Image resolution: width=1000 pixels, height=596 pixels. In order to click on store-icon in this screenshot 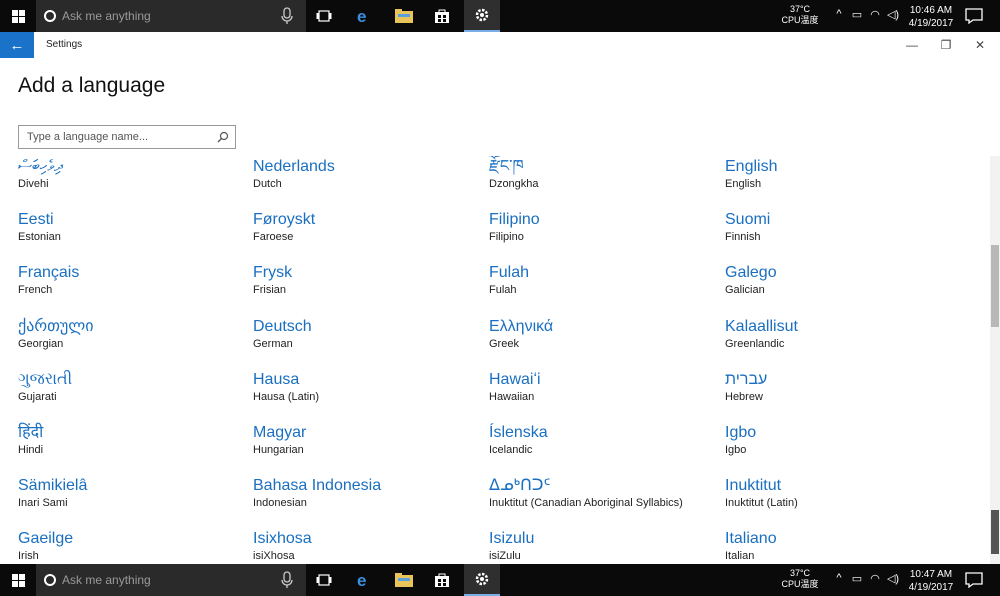, I will do `click(442, 580)`.